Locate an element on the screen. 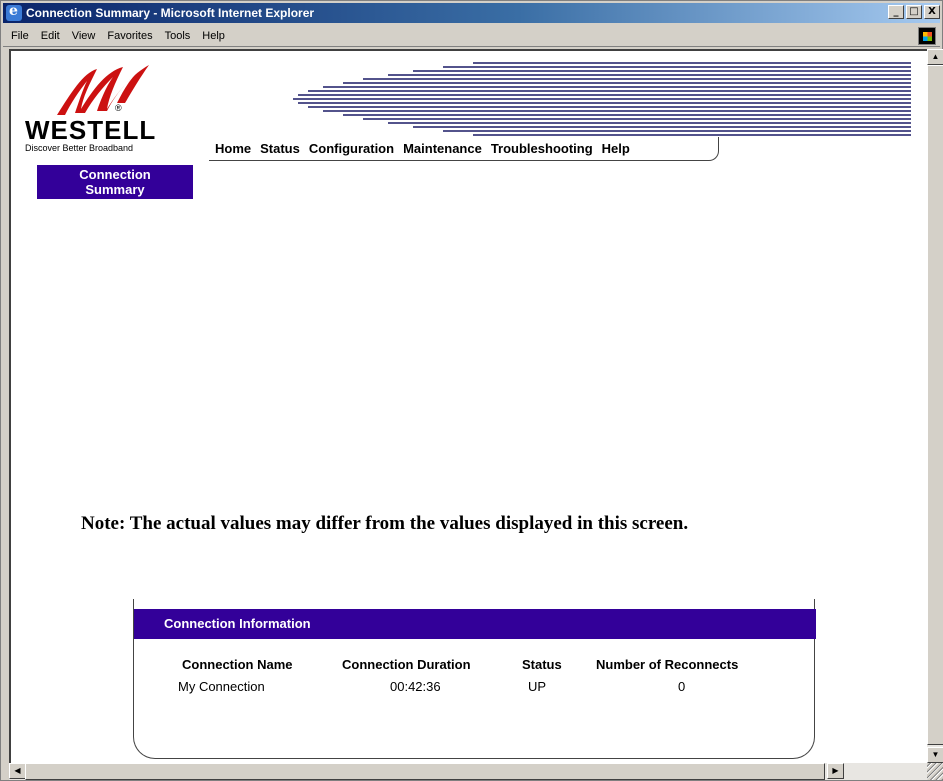 The width and height of the screenshot is (943, 781). col-reconnects: Number of Reconnects is located at coordinates (667, 664).